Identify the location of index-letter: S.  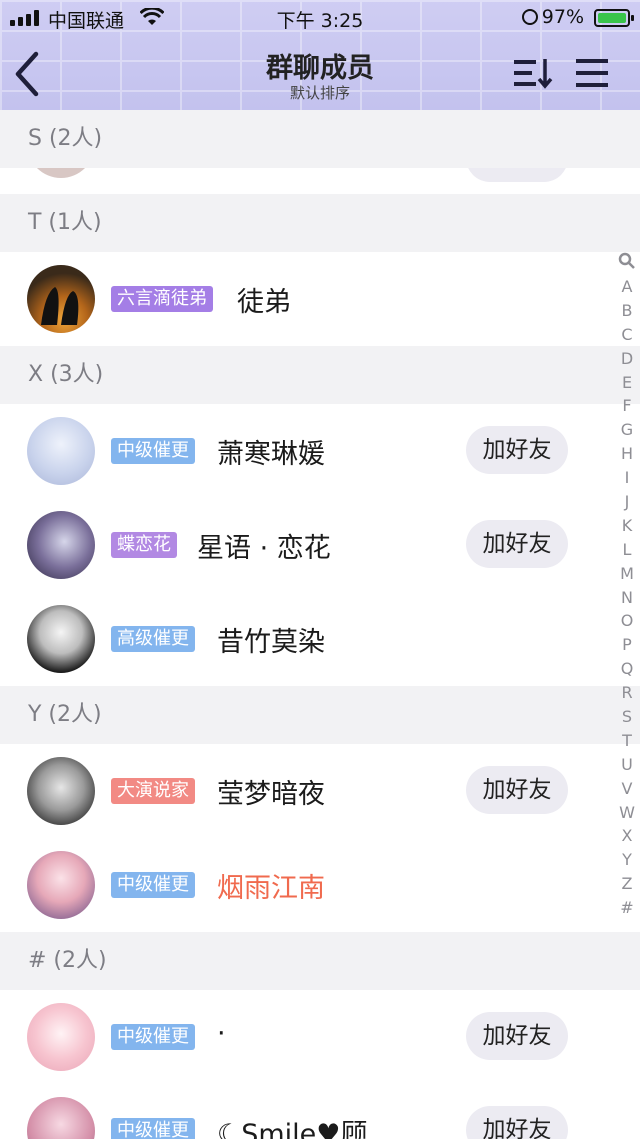
(627, 717).